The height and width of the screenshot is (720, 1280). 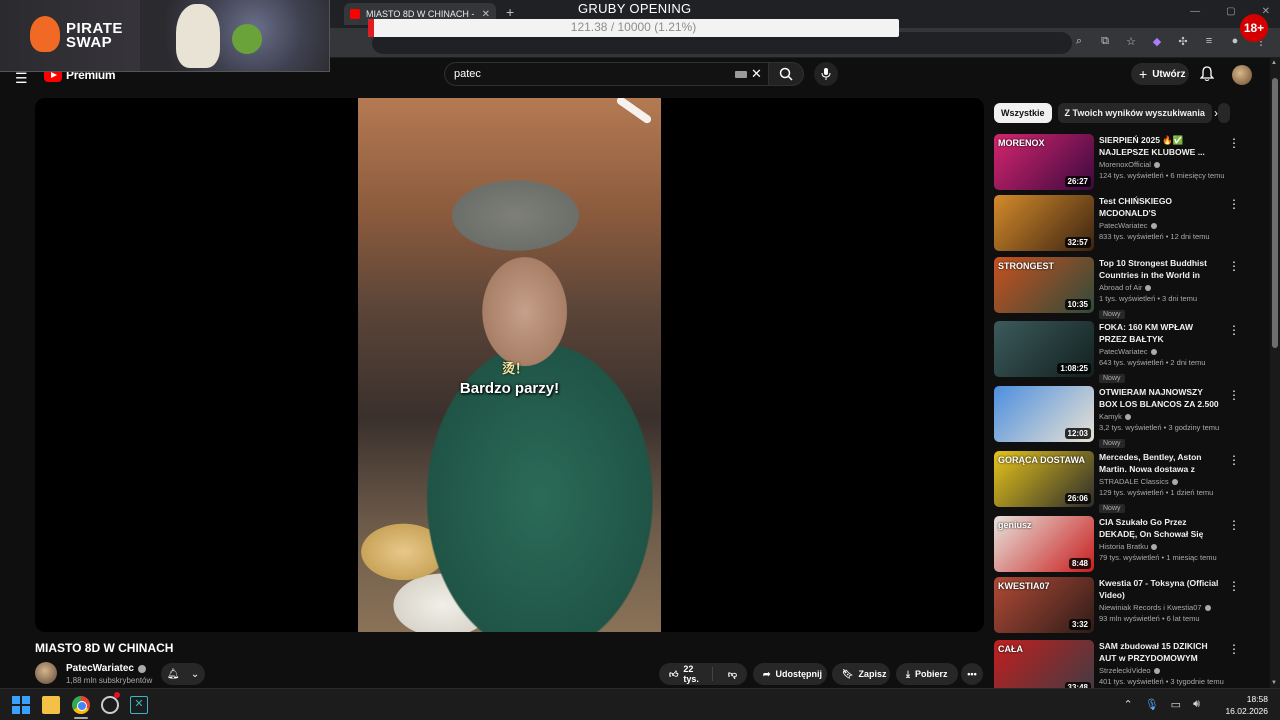 I want to click on clock-date: 16.02.2026, so click(x=1246, y=711).